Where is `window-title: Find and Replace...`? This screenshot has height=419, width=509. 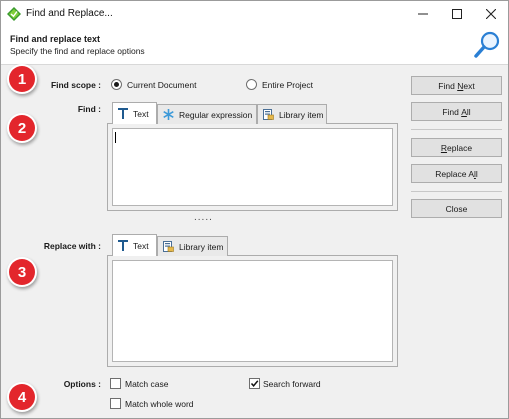
window-title: Find and Replace... is located at coordinates (69, 13).